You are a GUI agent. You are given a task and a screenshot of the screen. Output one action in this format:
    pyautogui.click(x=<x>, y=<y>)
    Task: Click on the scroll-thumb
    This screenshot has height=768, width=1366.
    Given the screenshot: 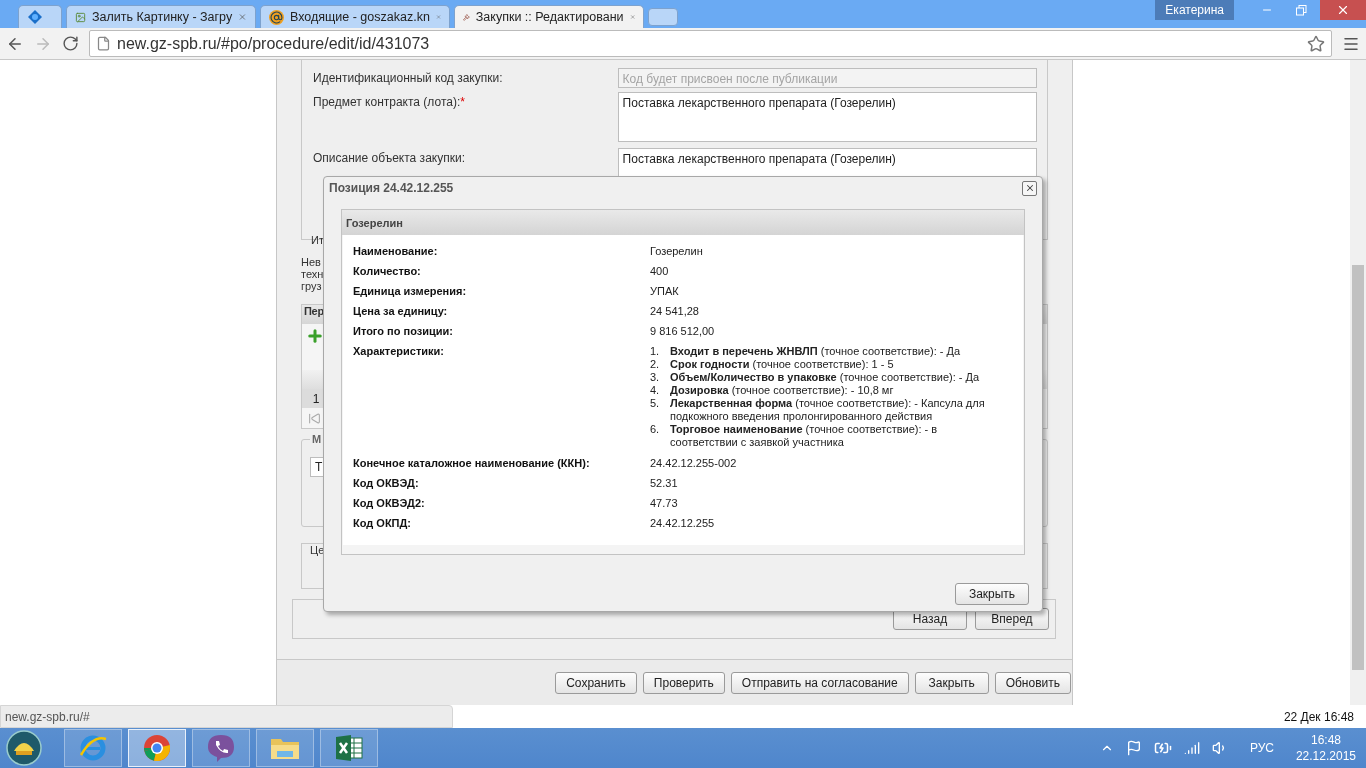 What is the action you would take?
    pyautogui.click(x=1358, y=467)
    